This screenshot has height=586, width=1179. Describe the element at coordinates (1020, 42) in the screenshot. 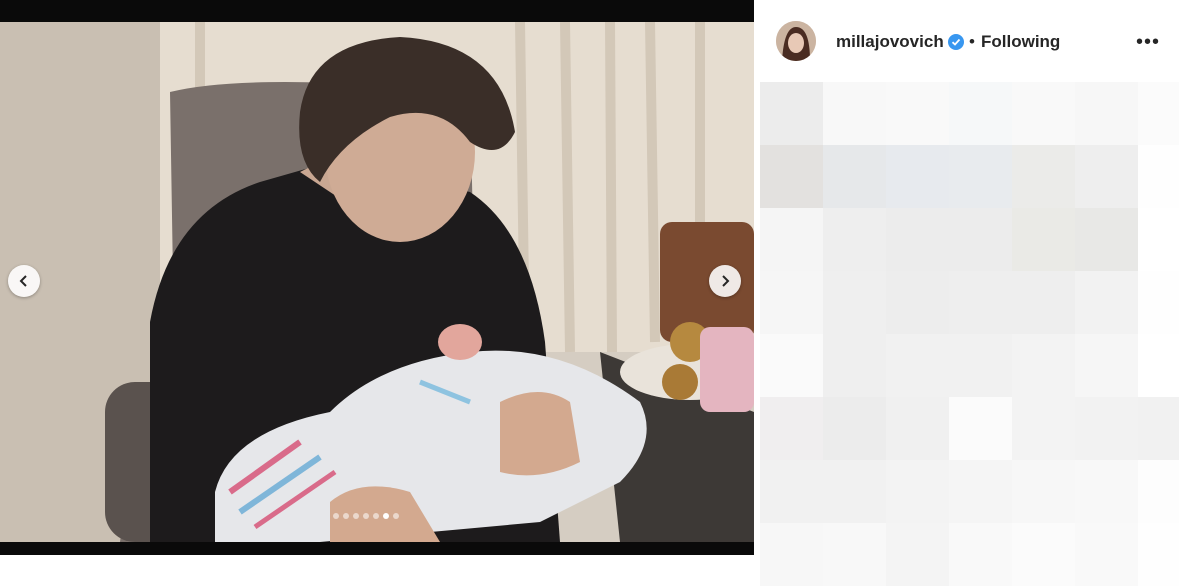

I see `following-button: Following` at that location.